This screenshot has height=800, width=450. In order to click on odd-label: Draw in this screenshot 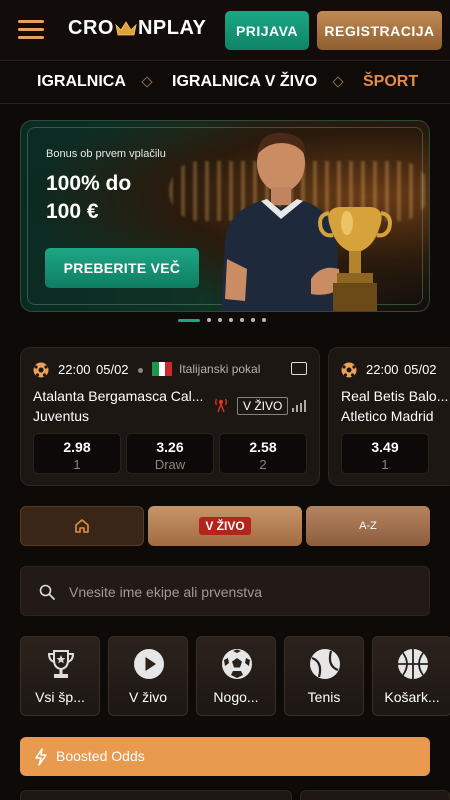, I will do `click(170, 464)`.